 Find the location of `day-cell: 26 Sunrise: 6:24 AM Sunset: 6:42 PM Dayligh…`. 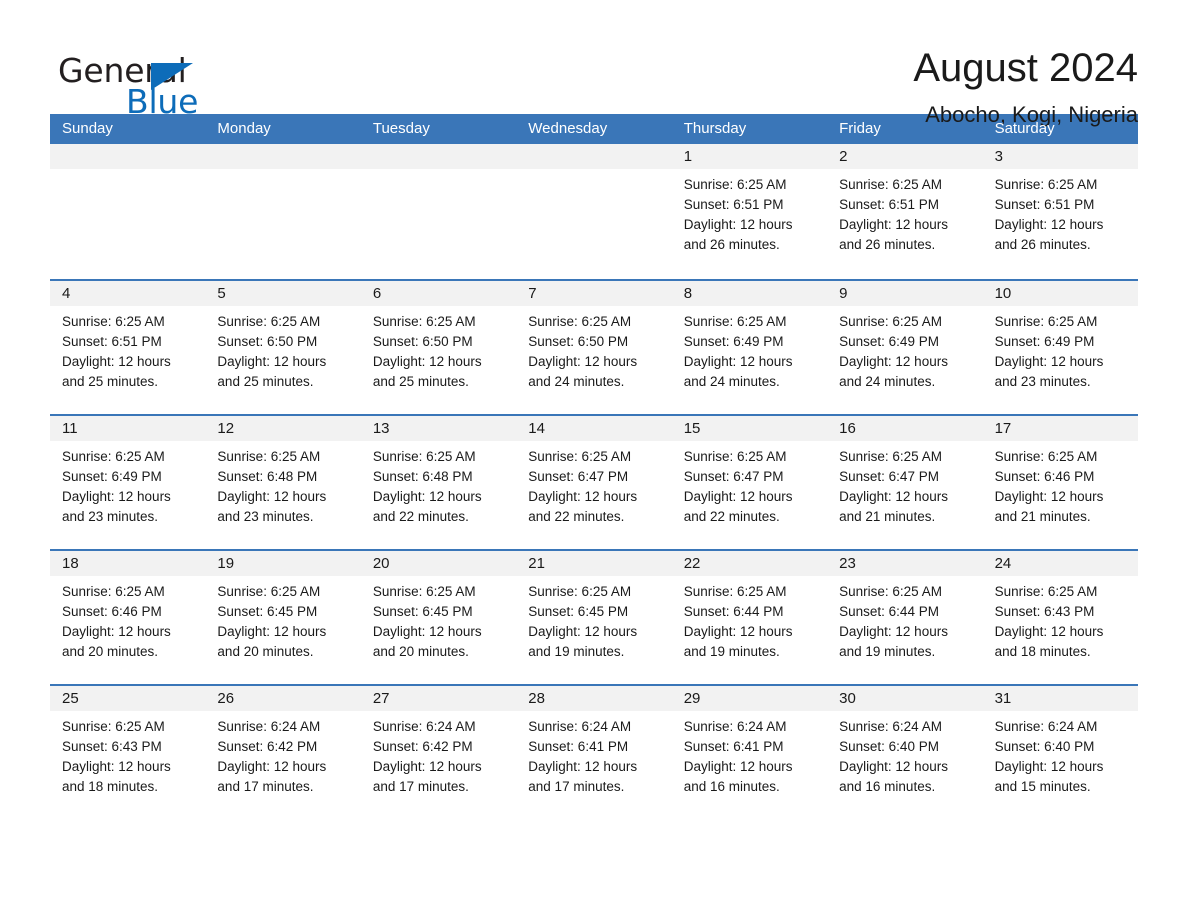

day-cell: 26 Sunrise: 6:24 AM Sunset: 6:42 PM Dayligh… is located at coordinates (283, 752).